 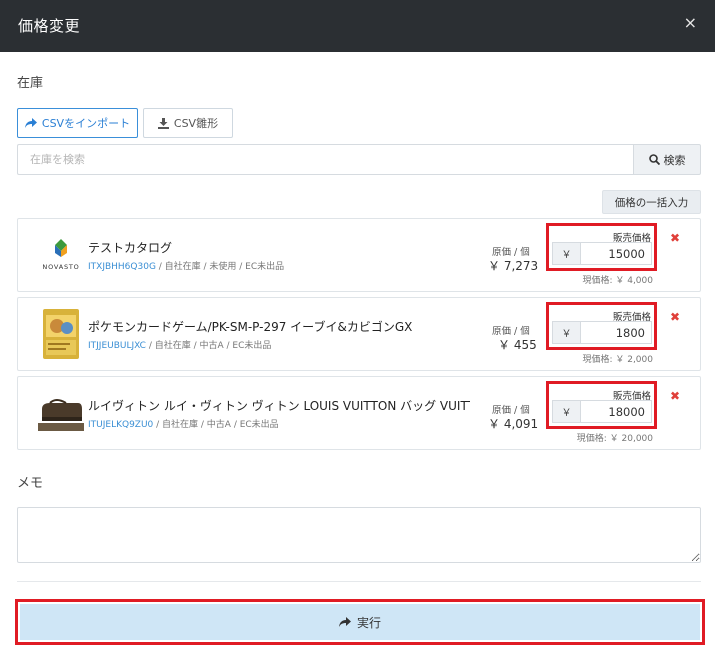 I want to click on download-icon, so click(x=163, y=123).